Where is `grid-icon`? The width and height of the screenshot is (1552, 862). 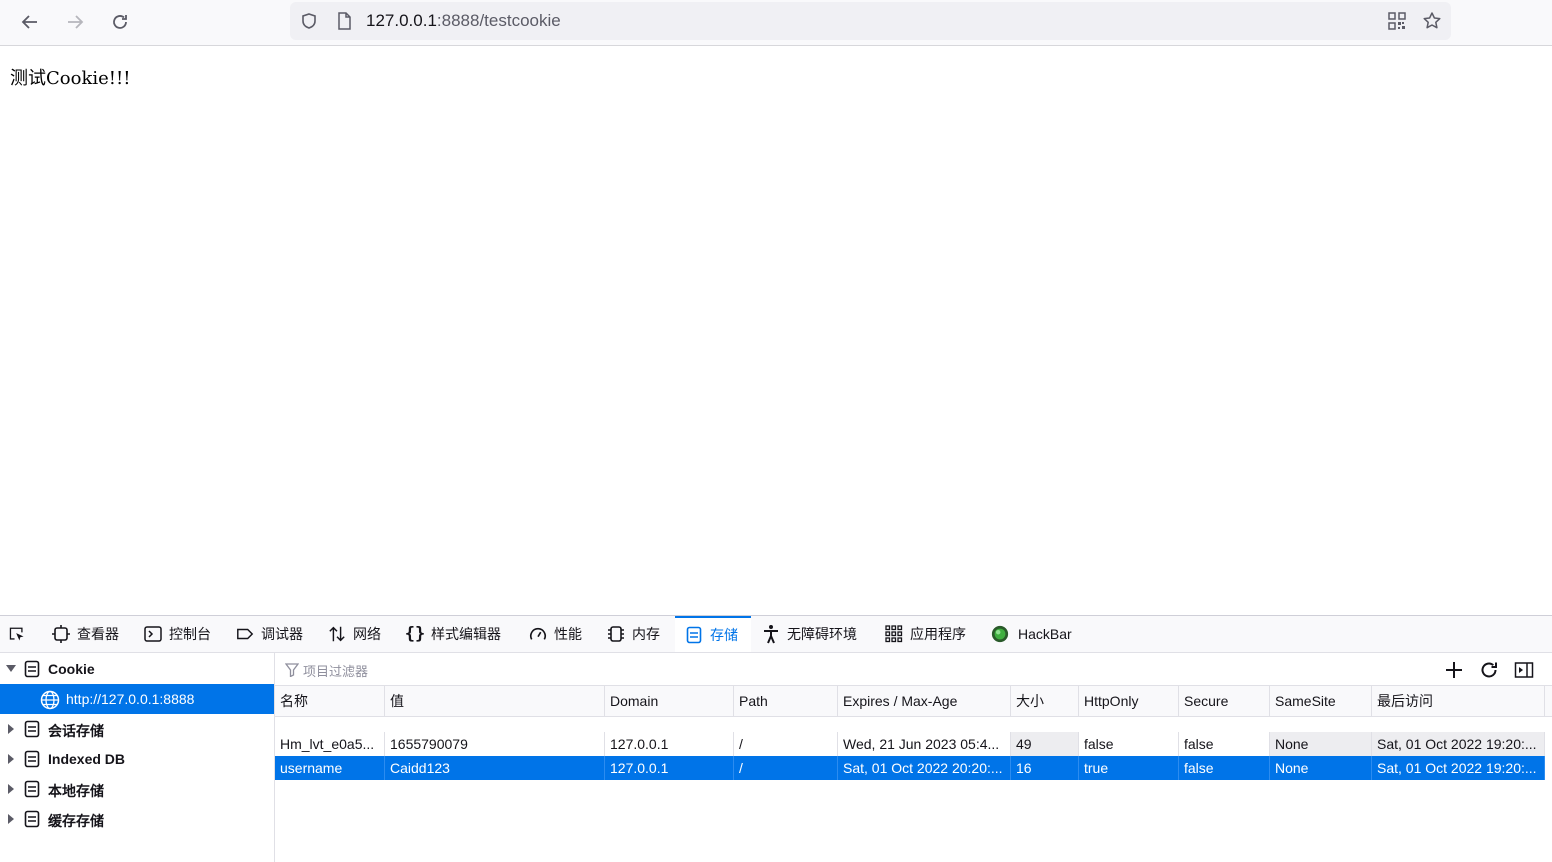 grid-icon is located at coordinates (894, 634).